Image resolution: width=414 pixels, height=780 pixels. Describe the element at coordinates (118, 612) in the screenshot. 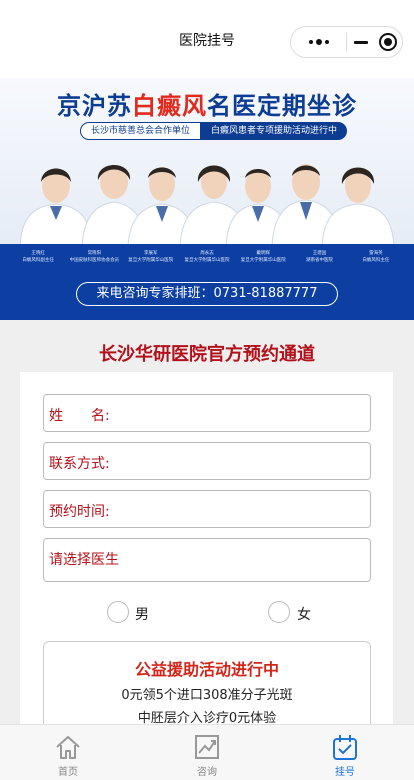

I see `gender-male-radio` at that location.